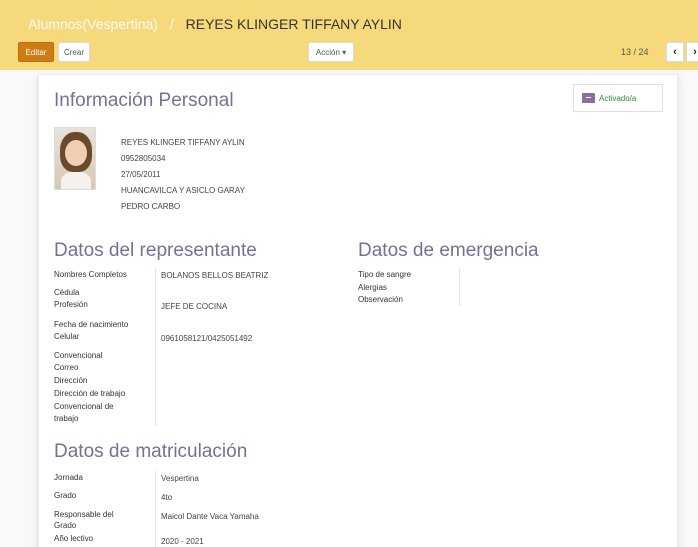 Image resolution: width=698 pixels, height=547 pixels. Describe the element at coordinates (90, 393) in the screenshot. I see `label-rep-work-address: Dirección de trabajo` at that location.